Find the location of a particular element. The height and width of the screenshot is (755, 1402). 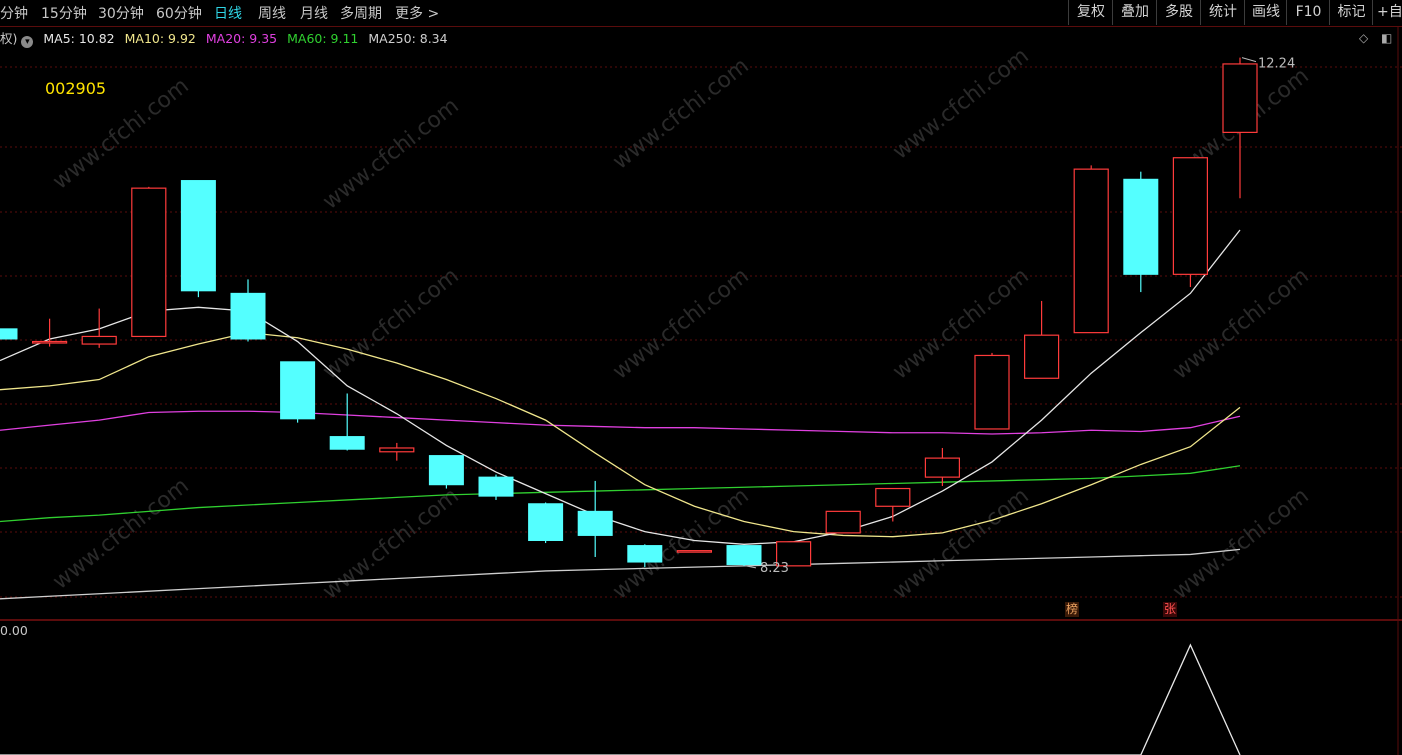

panel-toggle-icon: ◧ is located at coordinates (1386, 38).